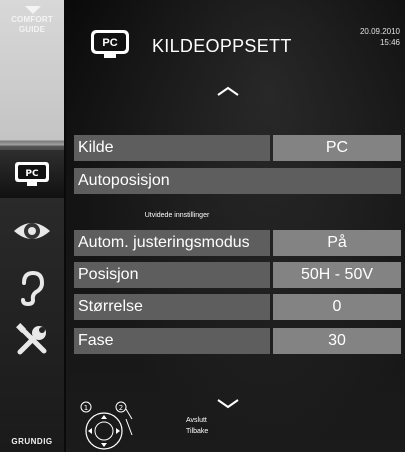  I want to click on ear-icon, so click(33, 288).